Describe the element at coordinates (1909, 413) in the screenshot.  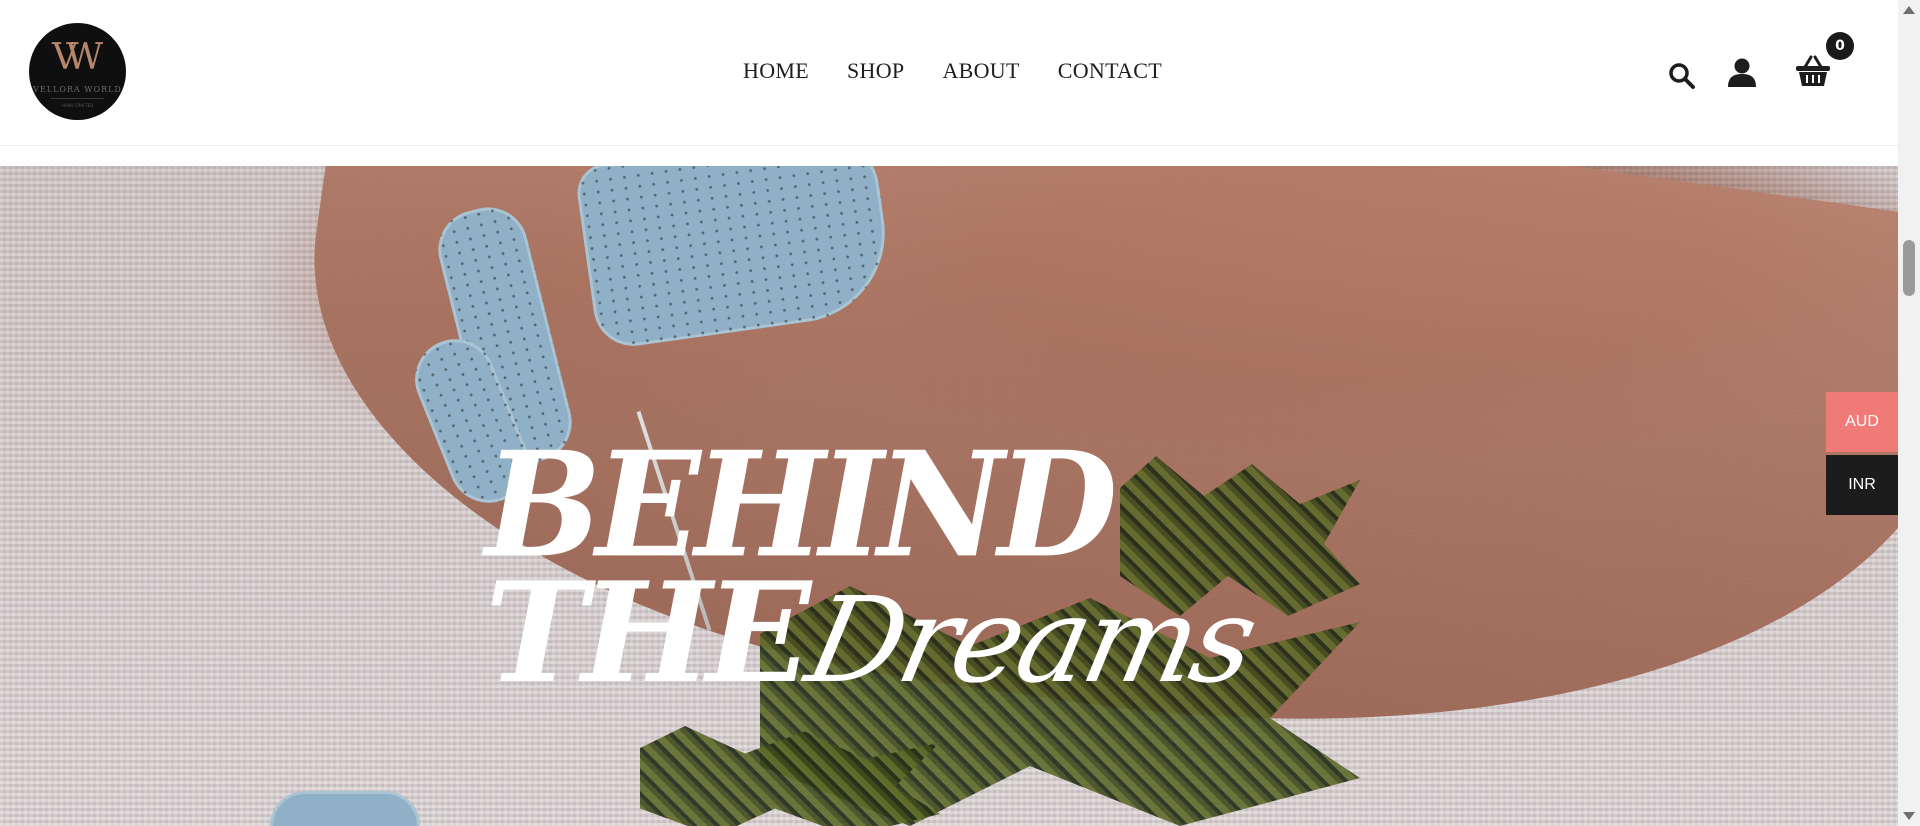
I see `page-scrollbar` at that location.